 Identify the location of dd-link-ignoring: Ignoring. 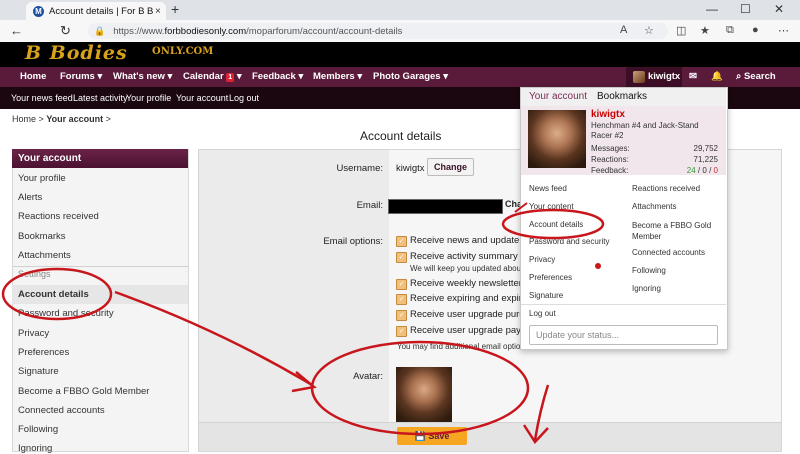
(646, 288).